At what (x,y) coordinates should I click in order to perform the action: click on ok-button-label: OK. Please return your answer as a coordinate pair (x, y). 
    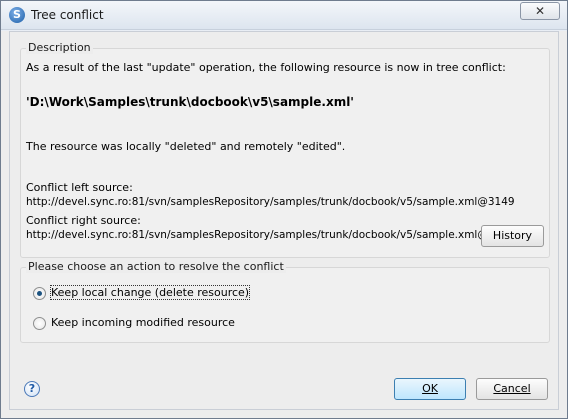
    Looking at the image, I should click on (430, 388).